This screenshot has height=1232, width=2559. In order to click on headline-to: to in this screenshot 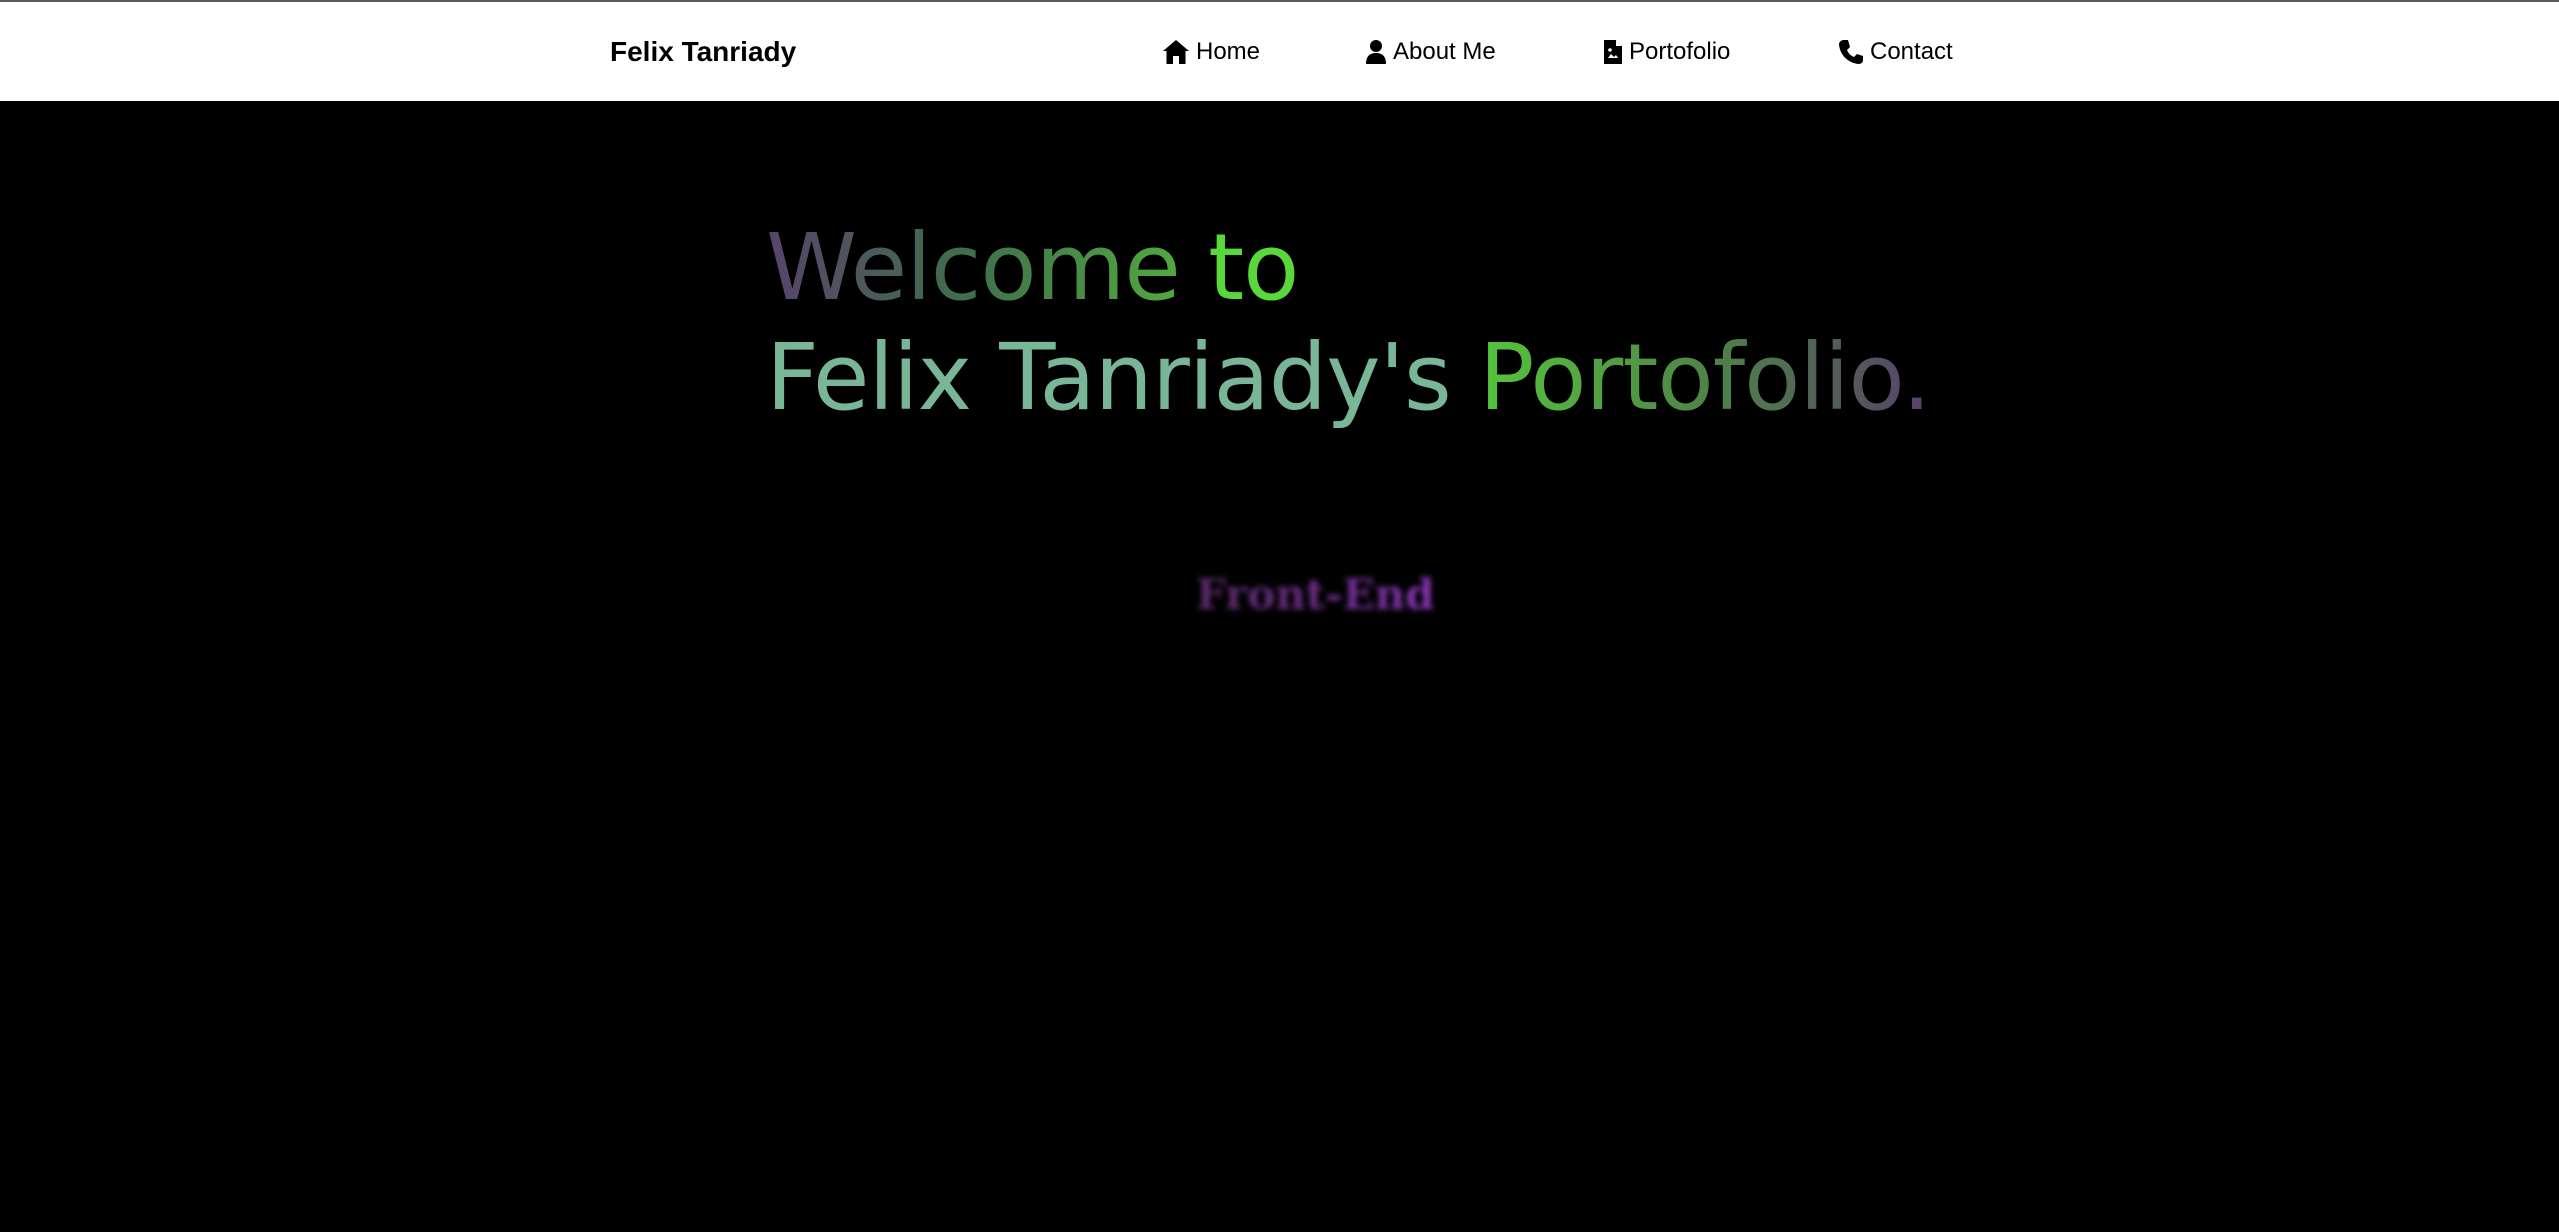, I will do `click(1253, 267)`.